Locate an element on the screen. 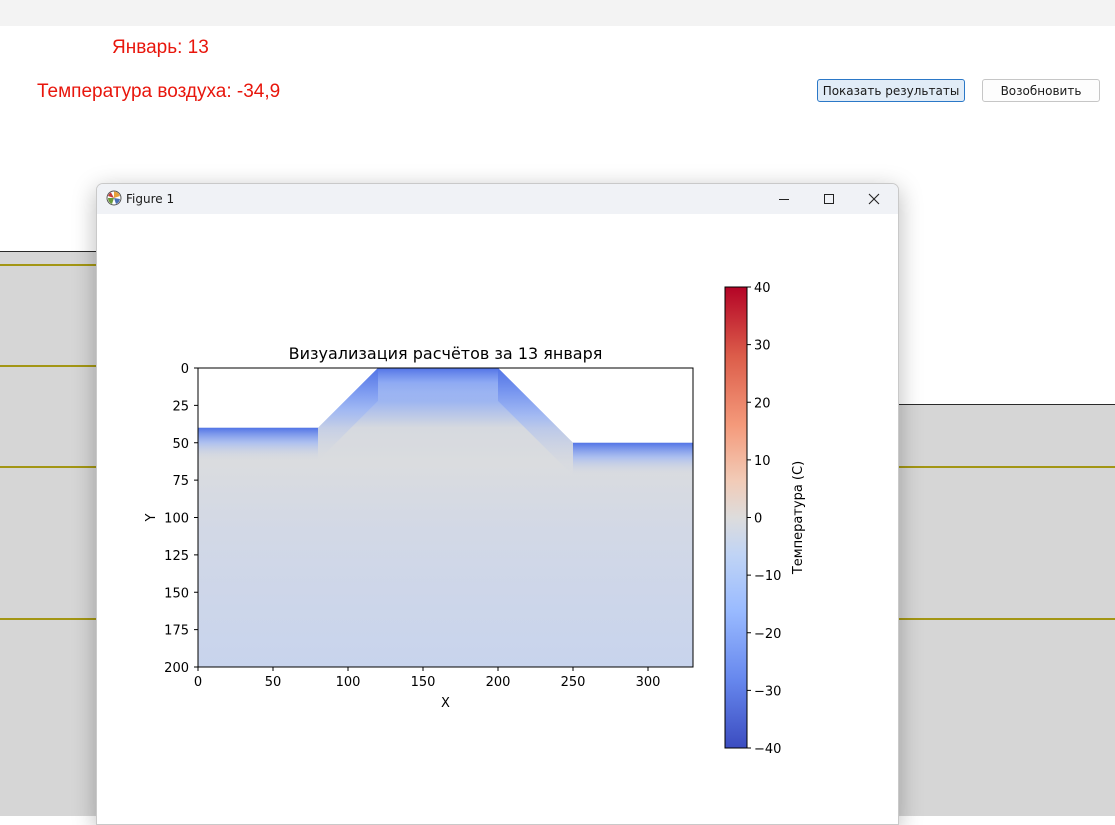  colorbar-tick-label: −30 is located at coordinates (767, 691).